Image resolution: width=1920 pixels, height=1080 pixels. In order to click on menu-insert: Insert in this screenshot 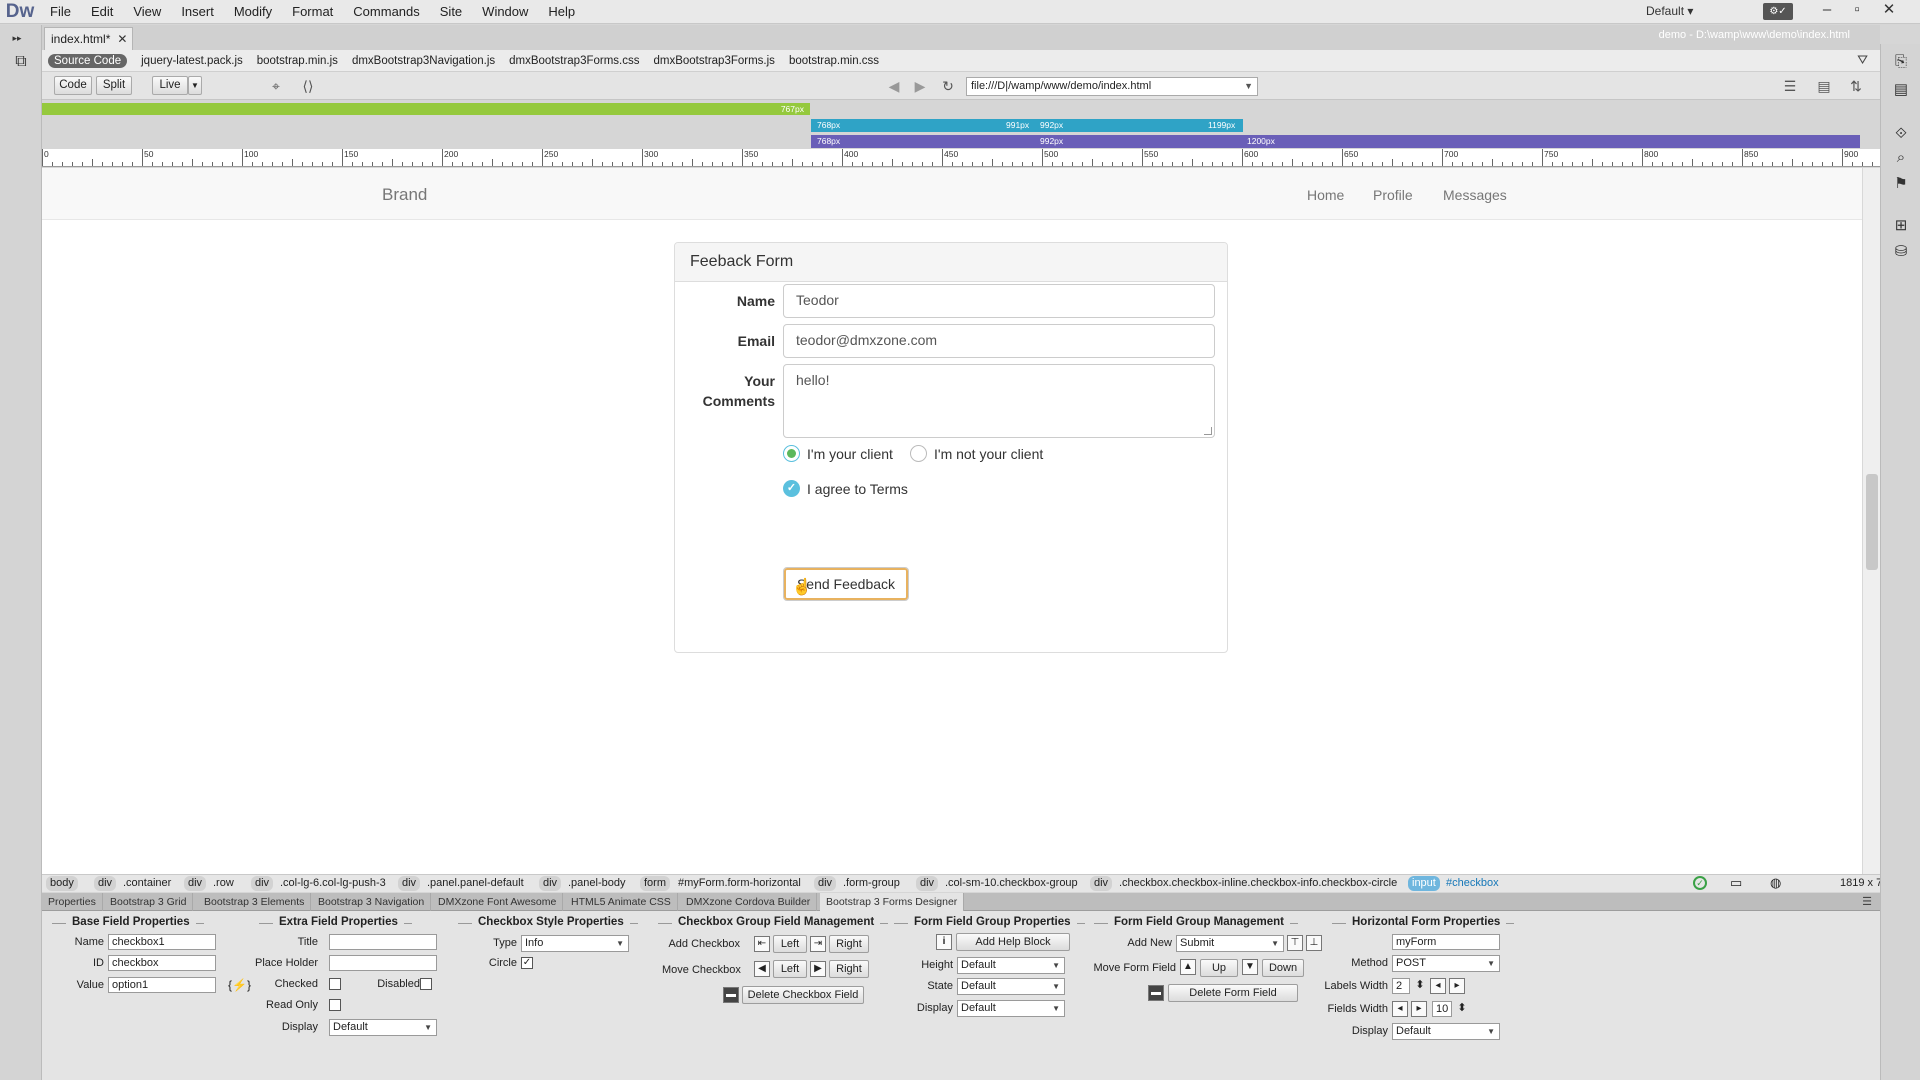, I will do `click(197, 12)`.